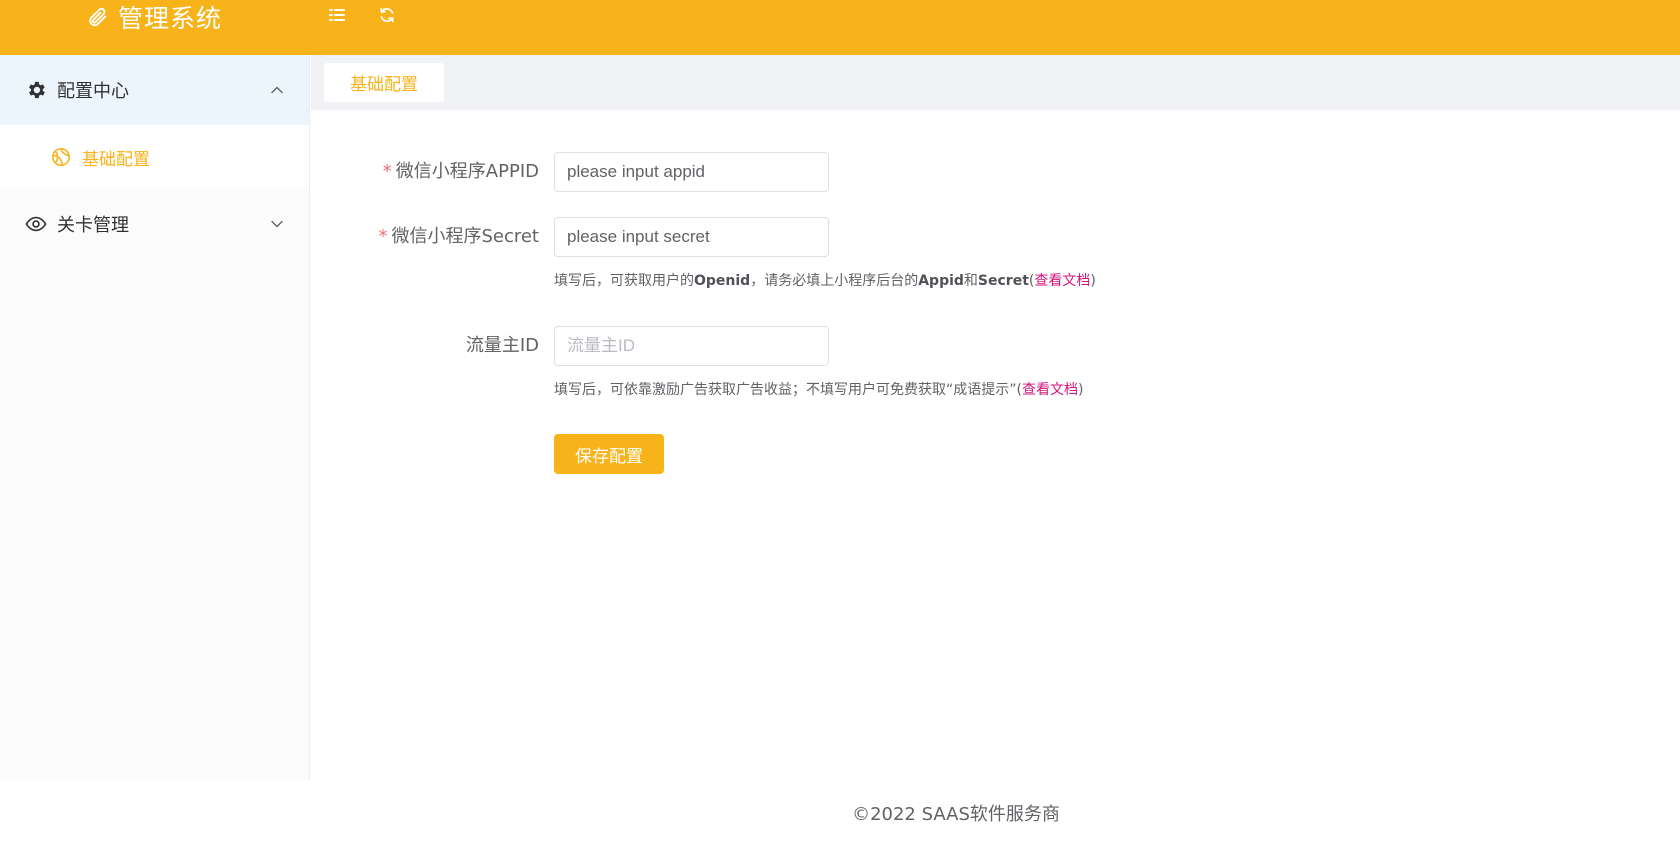  Describe the element at coordinates (93, 225) in the screenshot. I see `sidebar-group-label: 关卡管理` at that location.